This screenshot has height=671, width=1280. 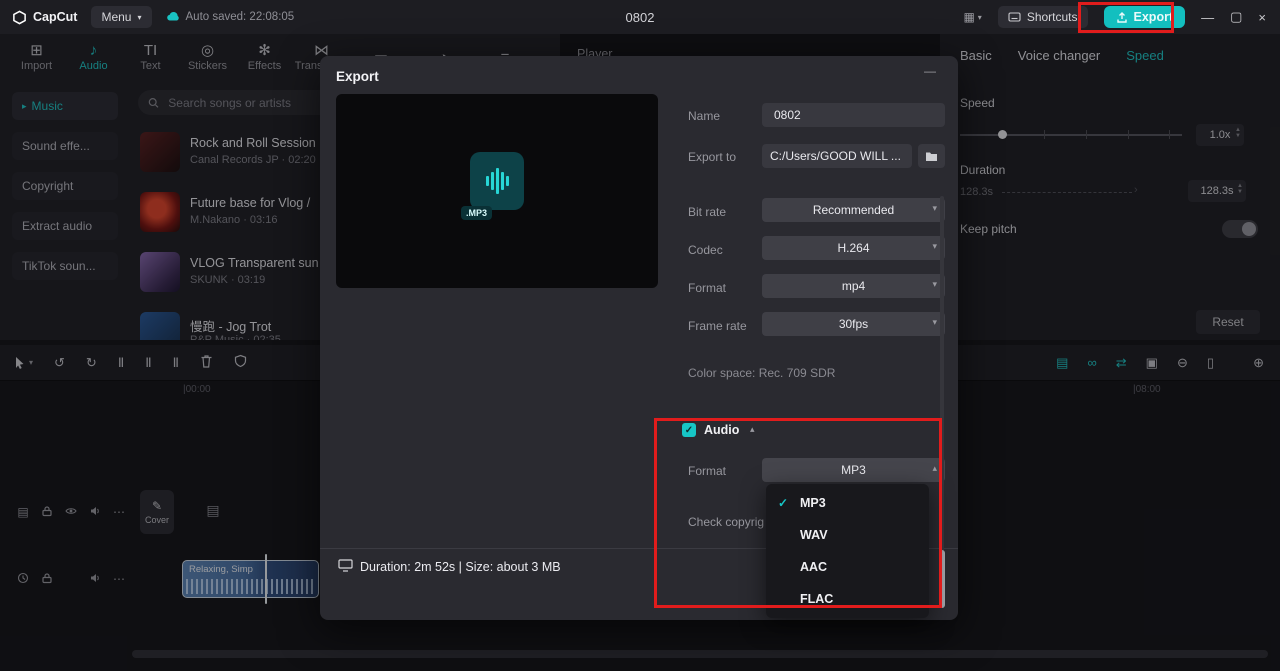 What do you see at coordinates (497, 181) in the screenshot?
I see `file-waveform-icon` at bounding box center [497, 181].